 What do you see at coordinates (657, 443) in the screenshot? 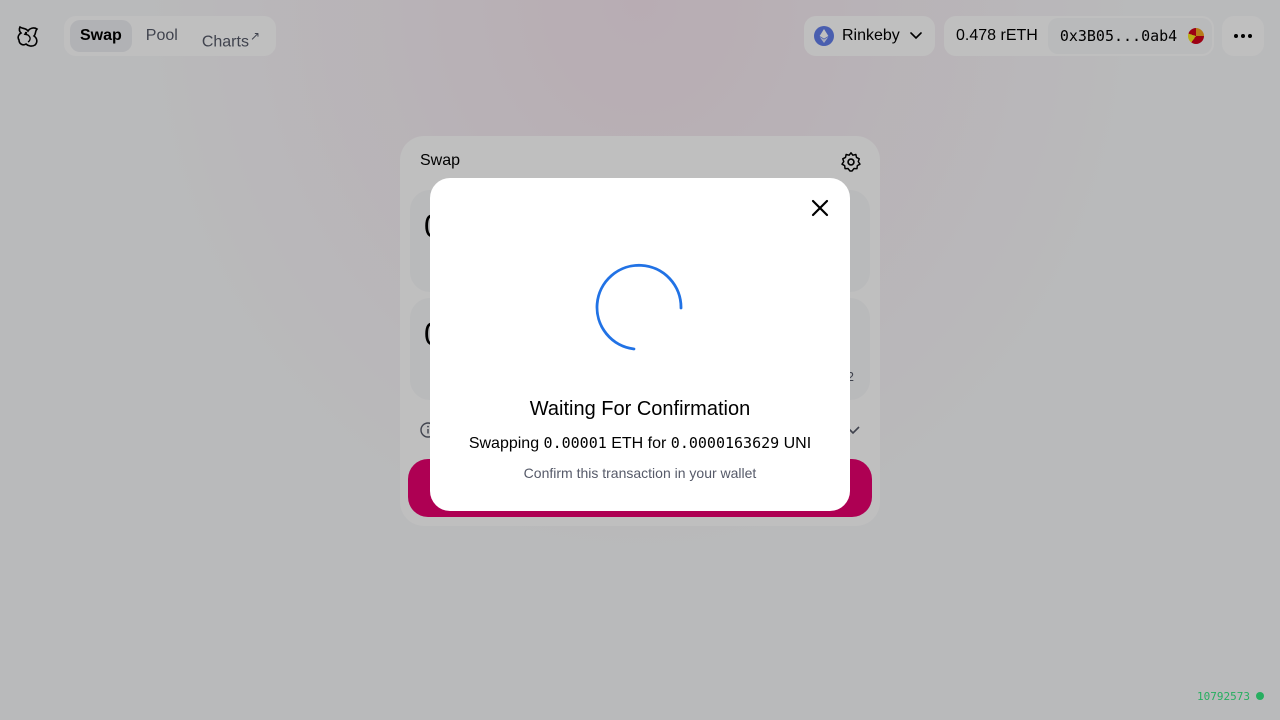
I see `swap-summary-connector: for` at bounding box center [657, 443].